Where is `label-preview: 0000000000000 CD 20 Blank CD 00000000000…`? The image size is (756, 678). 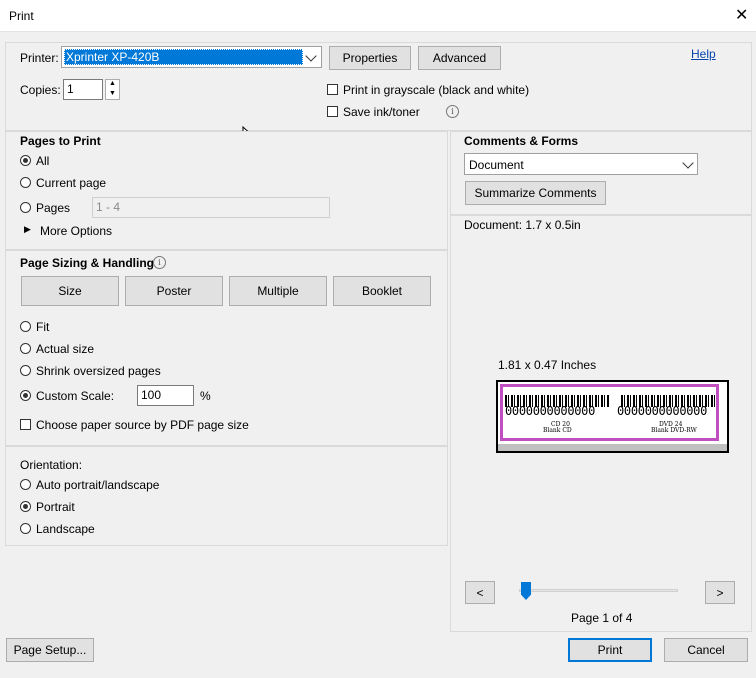 label-preview: 0000000000000 CD 20 Blank CD 00000000000… is located at coordinates (609, 412).